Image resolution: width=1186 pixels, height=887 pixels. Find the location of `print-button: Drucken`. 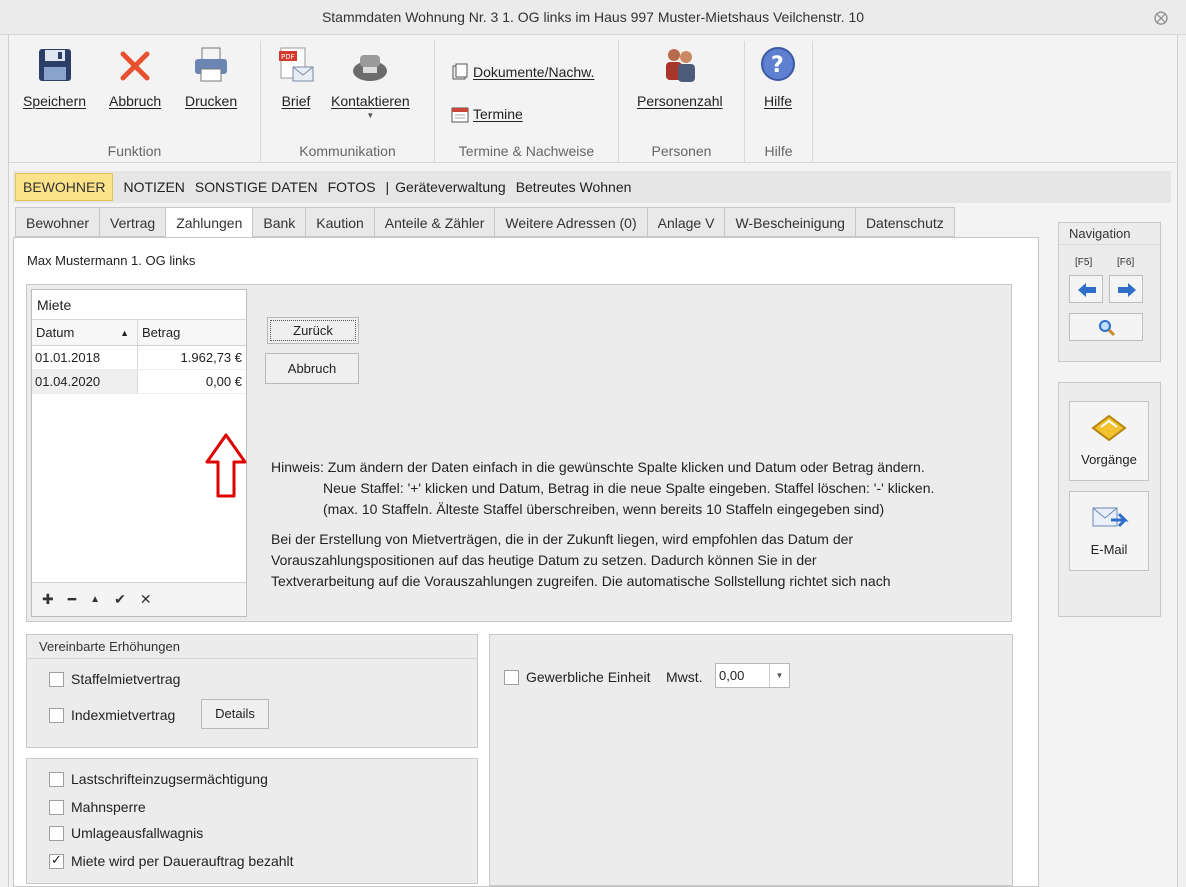

print-button: Drucken is located at coordinates (211, 77).